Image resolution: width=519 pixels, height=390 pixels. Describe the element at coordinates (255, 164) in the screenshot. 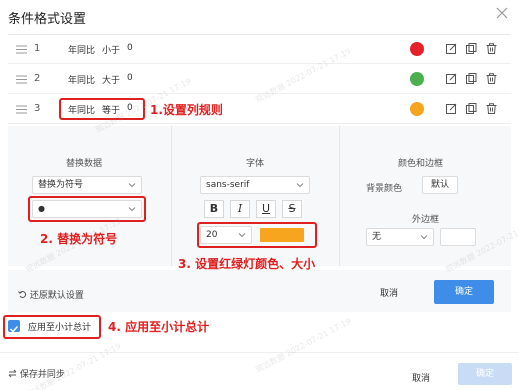

I see `font-title: 字体` at that location.